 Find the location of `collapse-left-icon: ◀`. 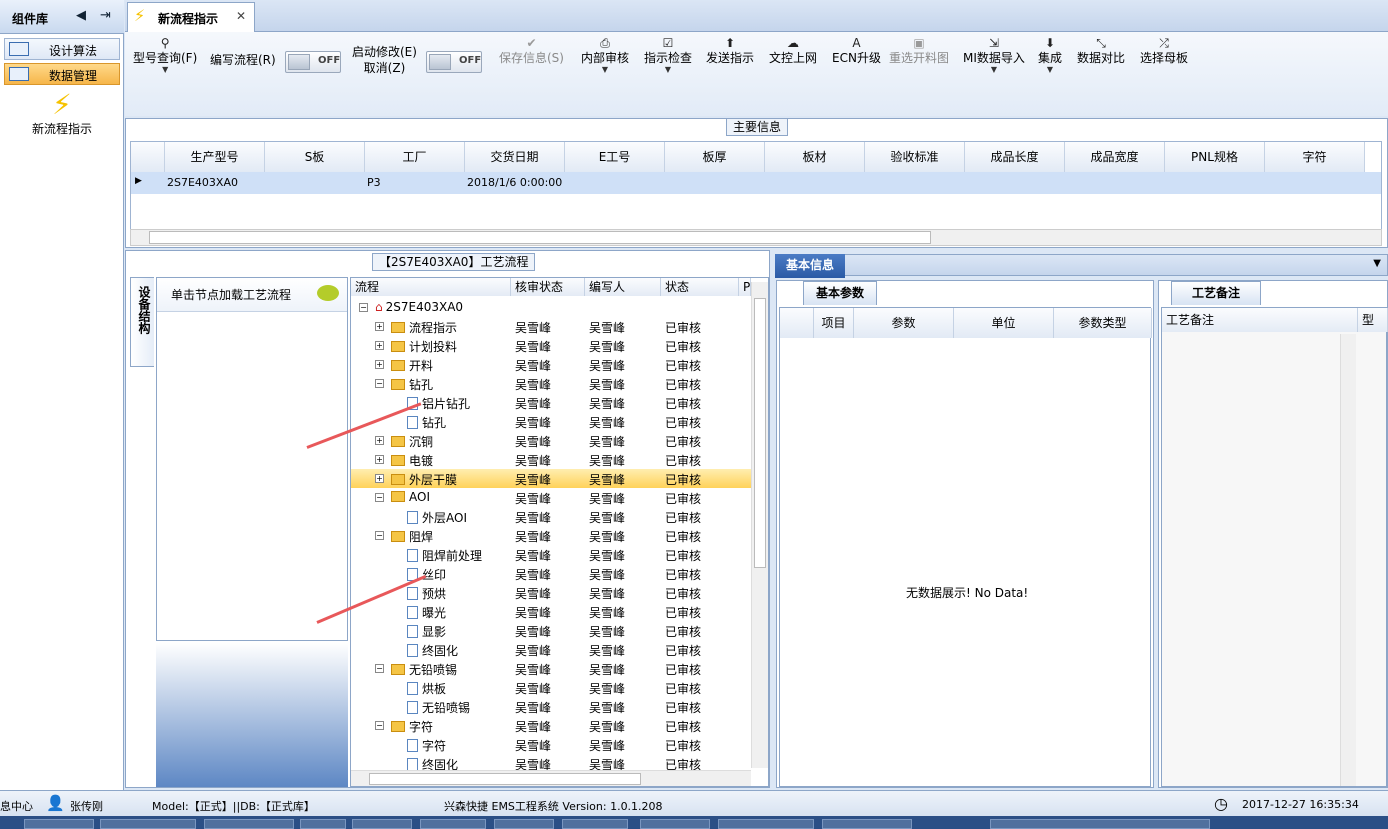

collapse-left-icon: ◀ is located at coordinates (81, 15).